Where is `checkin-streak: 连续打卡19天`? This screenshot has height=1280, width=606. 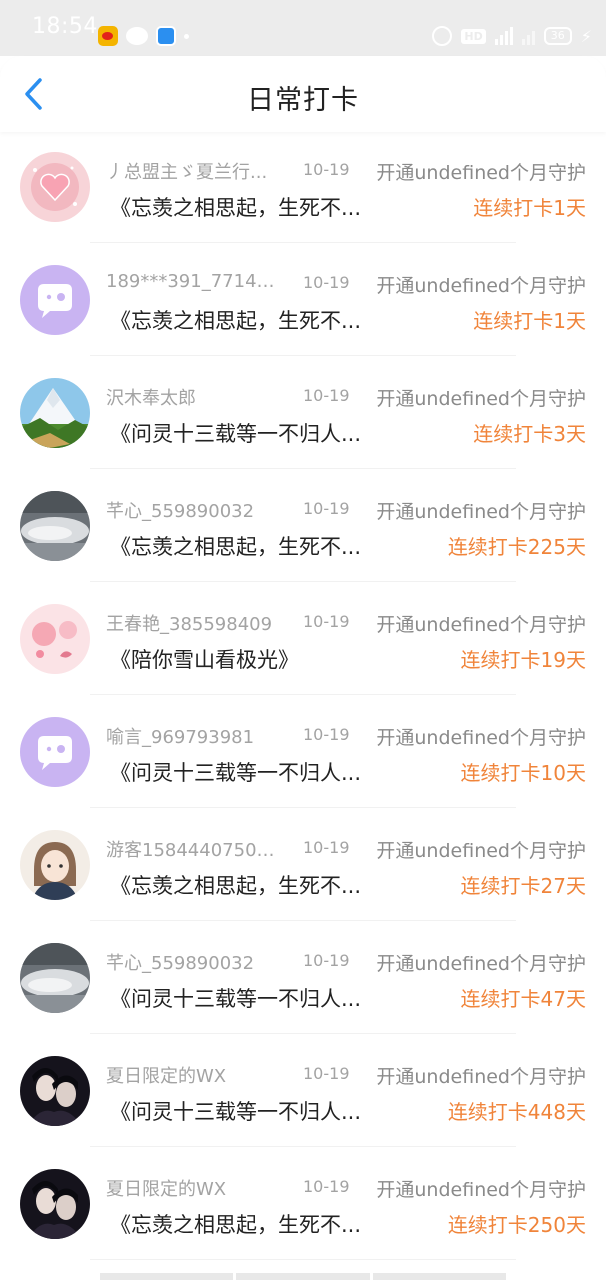 checkin-streak: 连续打卡19天 is located at coordinates (523, 660).